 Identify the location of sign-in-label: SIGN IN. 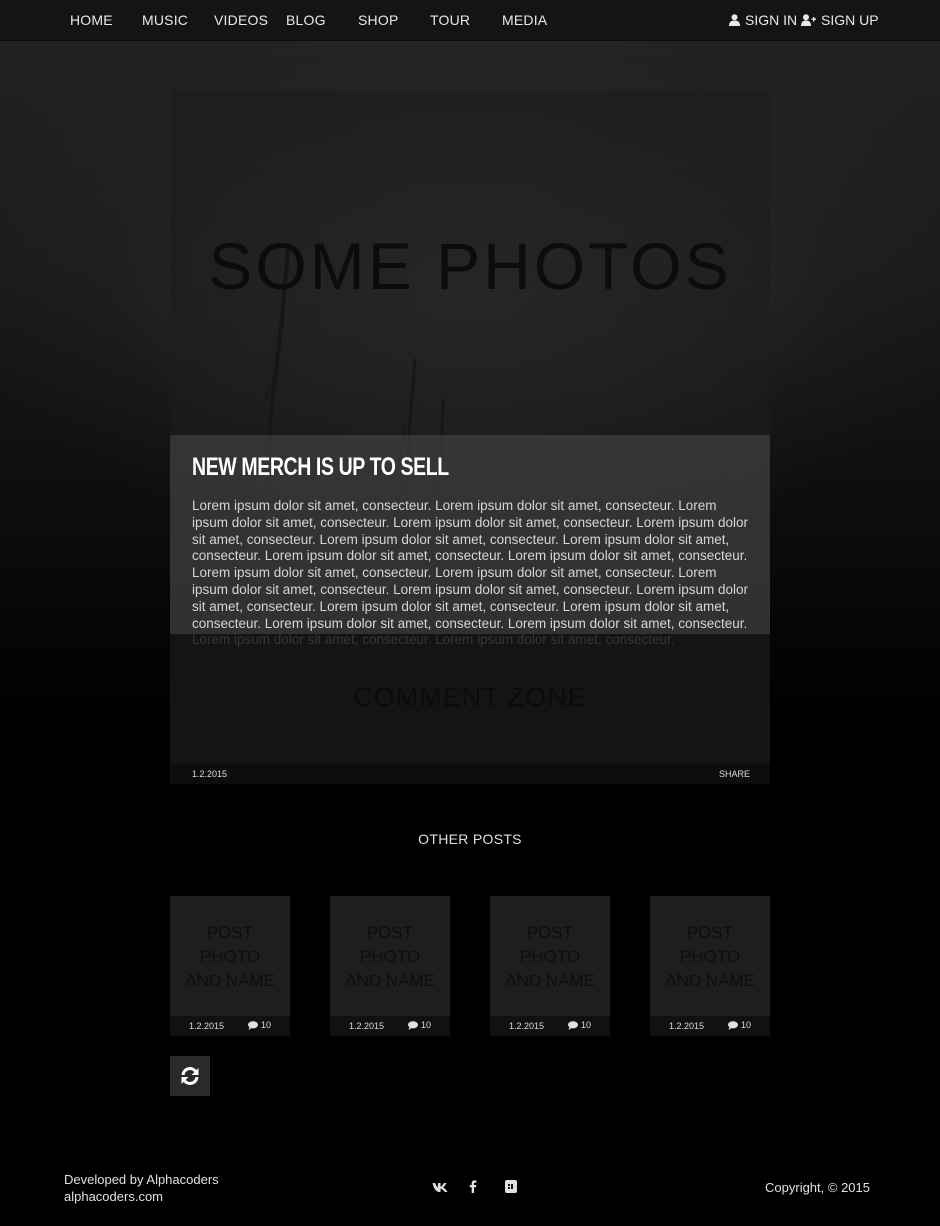
(771, 20).